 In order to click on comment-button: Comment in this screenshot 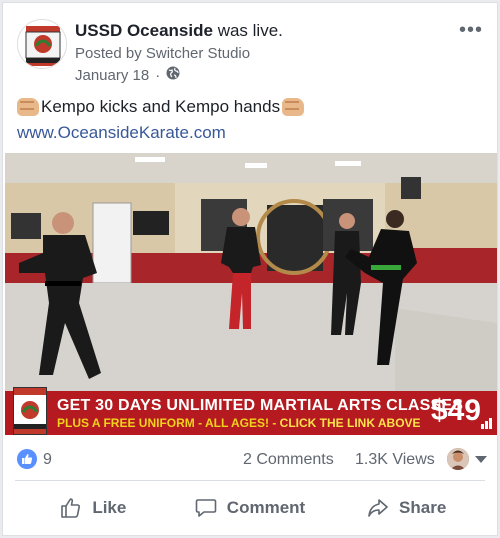, I will do `click(250, 508)`.